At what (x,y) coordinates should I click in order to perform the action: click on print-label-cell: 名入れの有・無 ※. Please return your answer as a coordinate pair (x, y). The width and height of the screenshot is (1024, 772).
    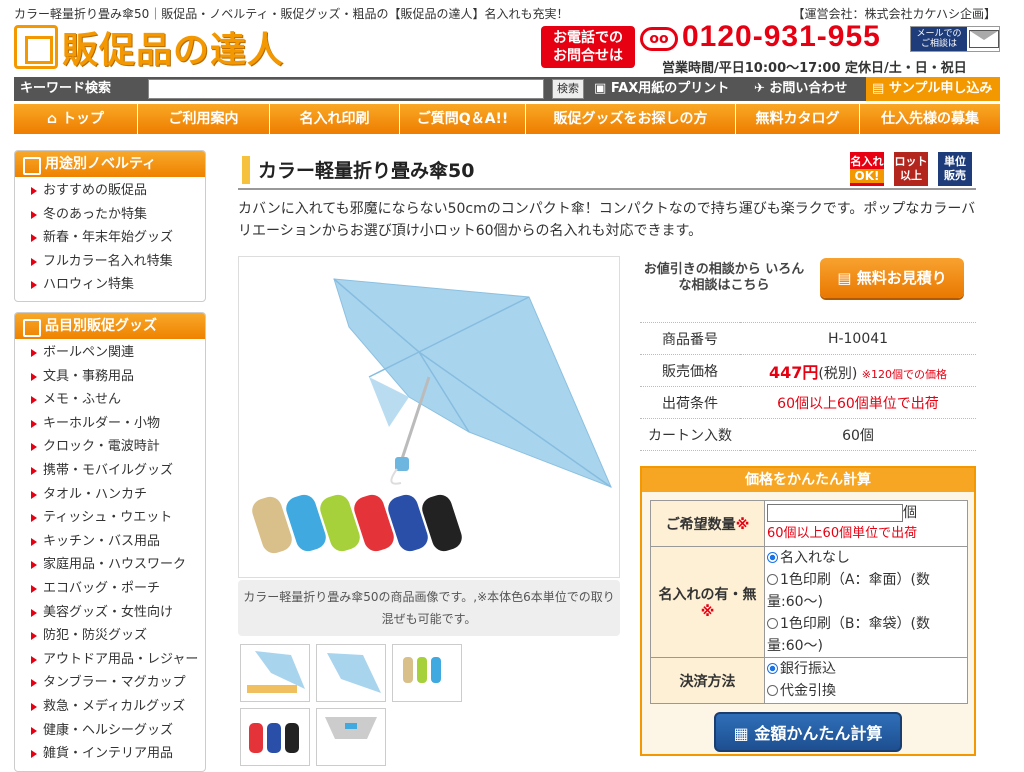
    Looking at the image, I should click on (707, 602).